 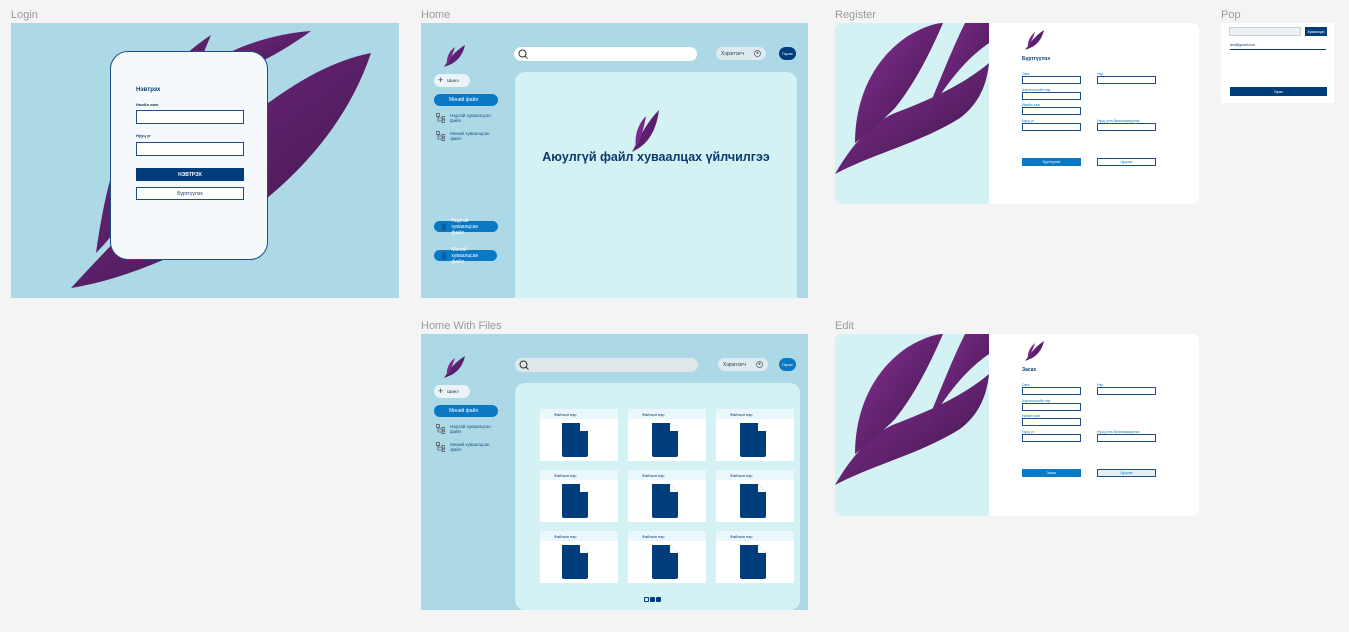 What do you see at coordinates (1316, 31) in the screenshot?
I see `share-button: Хуваалцах` at bounding box center [1316, 31].